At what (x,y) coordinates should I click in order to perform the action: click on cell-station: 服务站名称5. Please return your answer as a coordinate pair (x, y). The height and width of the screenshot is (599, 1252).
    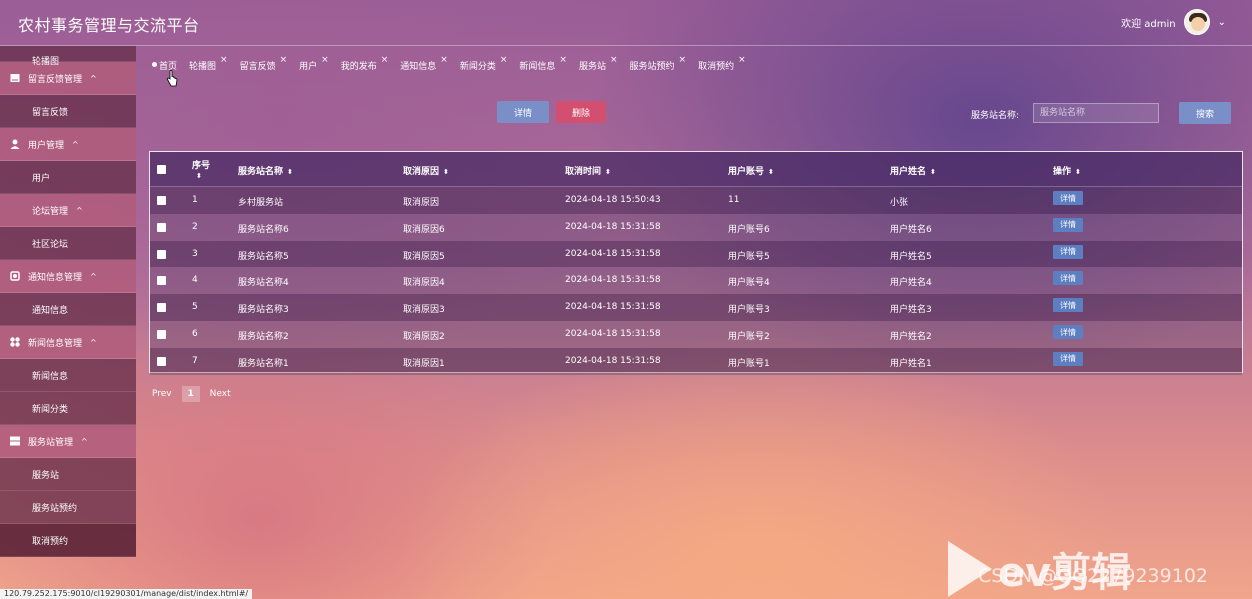
    Looking at the image, I should click on (263, 256).